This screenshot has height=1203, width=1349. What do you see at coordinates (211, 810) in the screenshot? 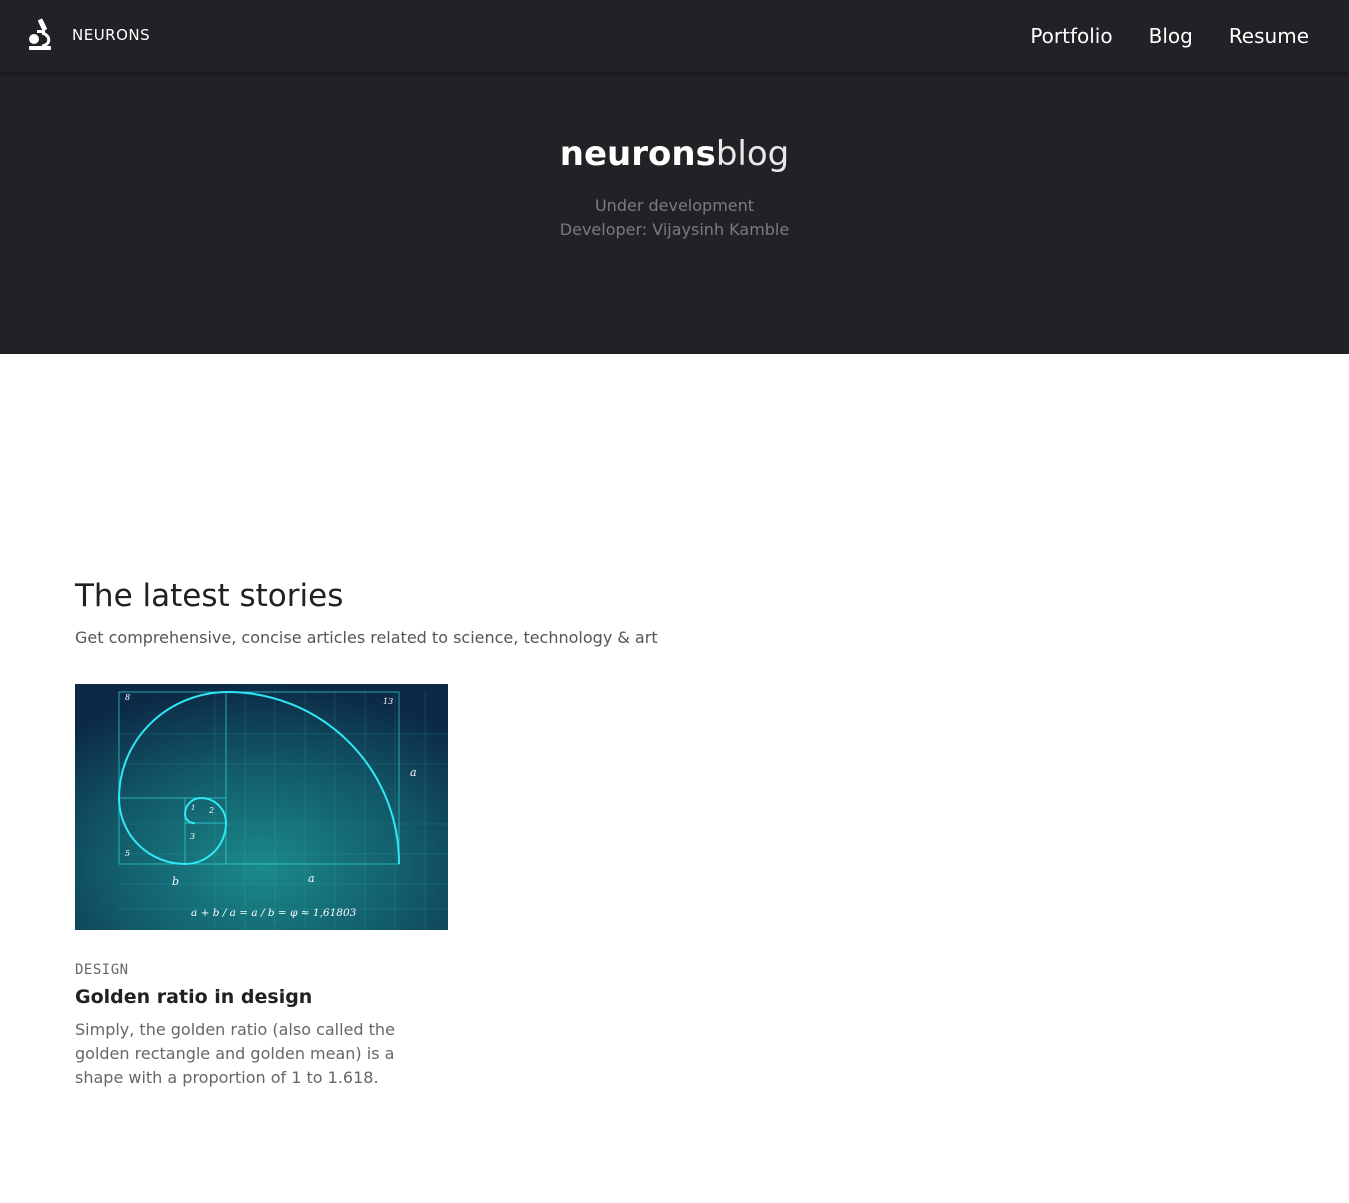
I see `image-label-2: 2` at bounding box center [211, 810].